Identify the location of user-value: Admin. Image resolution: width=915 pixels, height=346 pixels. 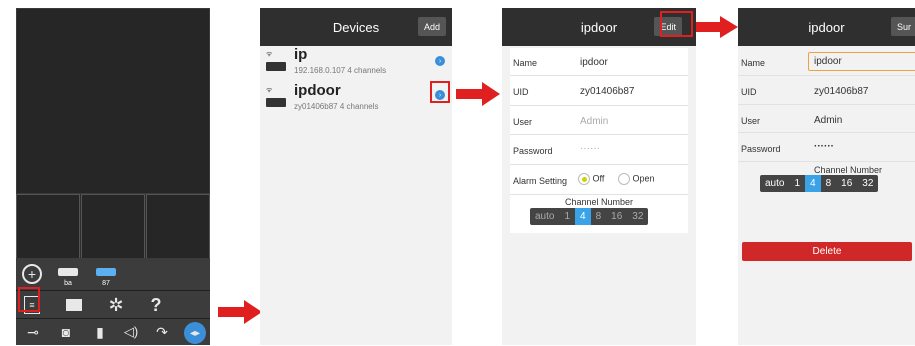
(828, 120).